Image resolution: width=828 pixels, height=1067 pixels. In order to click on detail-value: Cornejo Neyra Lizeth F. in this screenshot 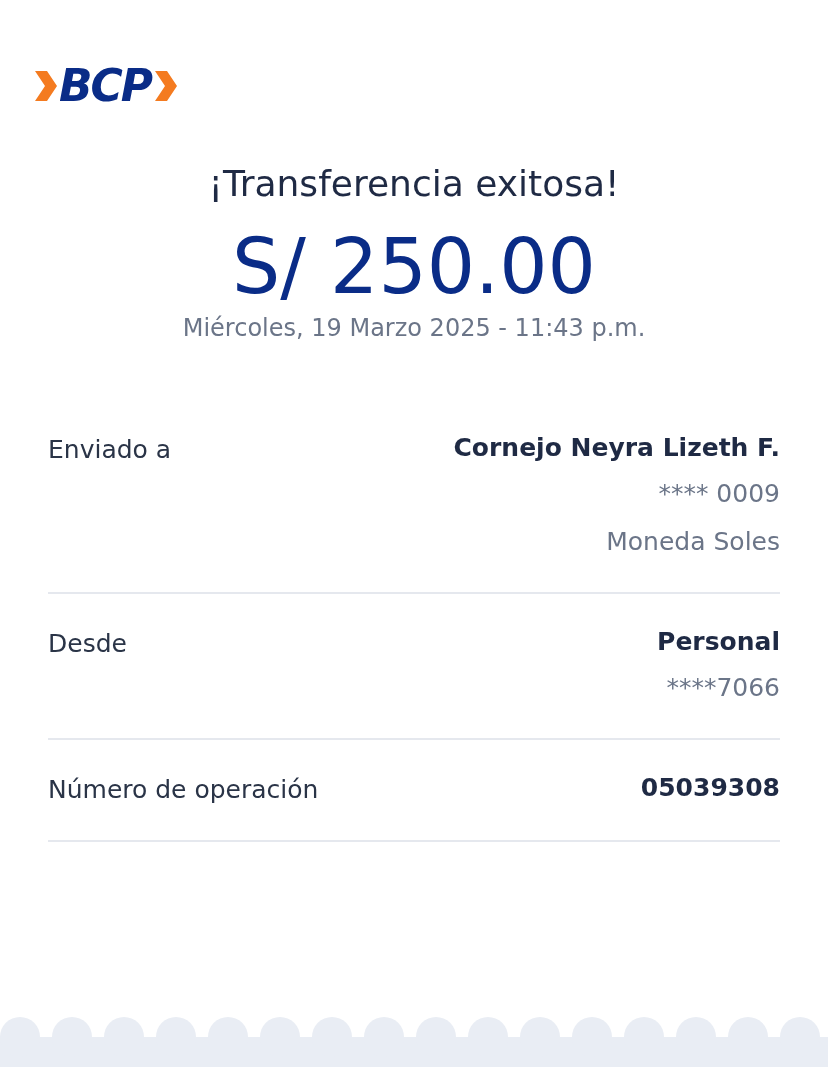, I will do `click(616, 448)`.